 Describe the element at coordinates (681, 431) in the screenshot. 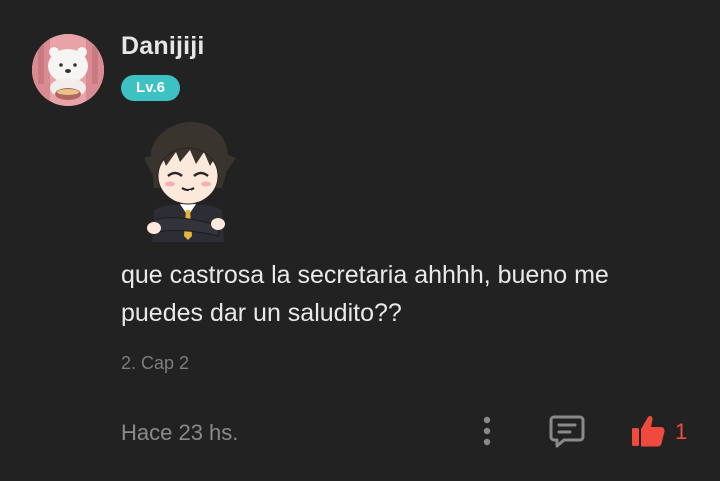

I see `like-count: 1` at that location.